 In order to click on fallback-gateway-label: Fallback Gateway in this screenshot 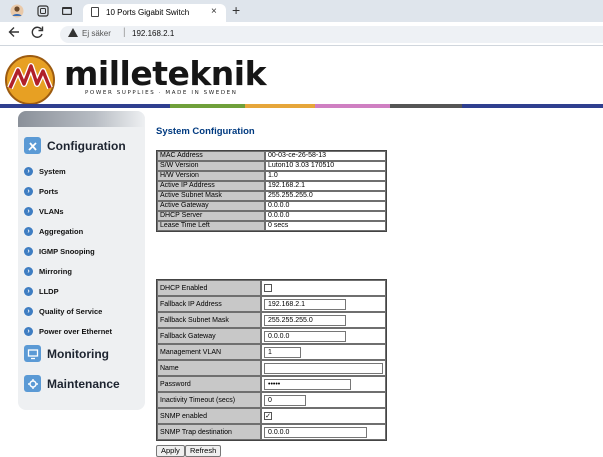, I will do `click(209, 336)`.